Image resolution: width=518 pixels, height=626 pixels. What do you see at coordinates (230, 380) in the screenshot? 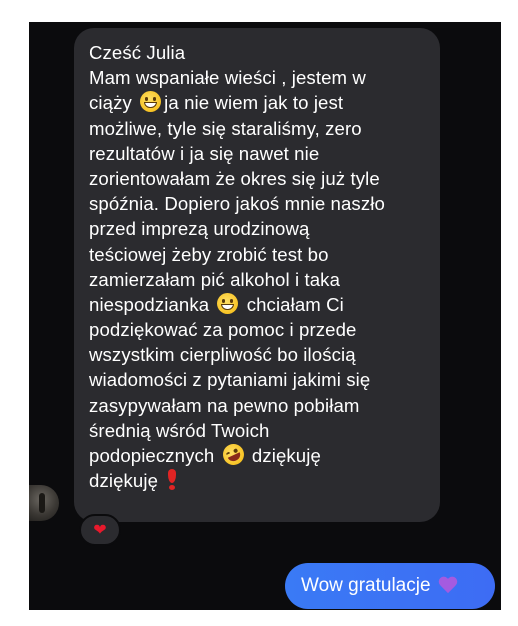
I see `message-line: wiadomości z pytaniami jakimi się` at bounding box center [230, 380].